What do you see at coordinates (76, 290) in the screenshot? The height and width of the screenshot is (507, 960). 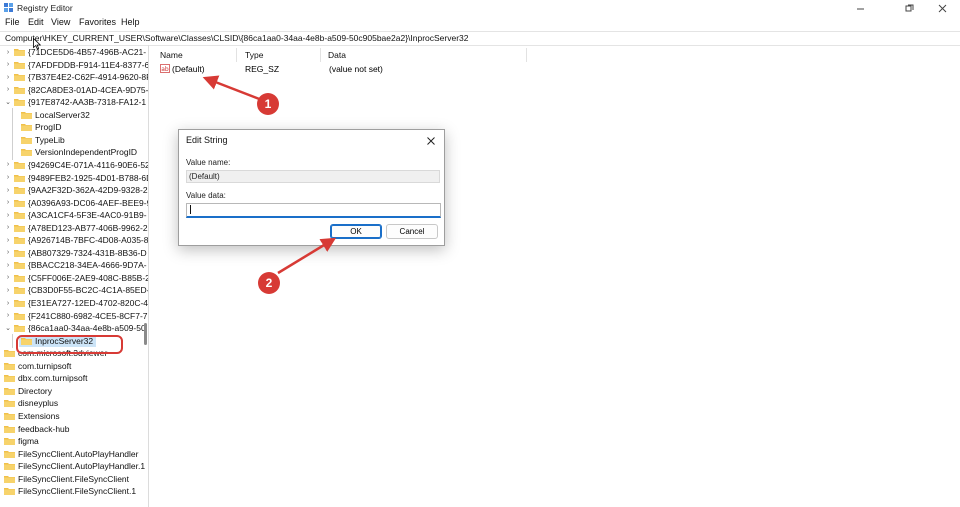 I see `tree-item: › {CB3D0F55-BC2C-4C1A-85ED-` at bounding box center [76, 290].